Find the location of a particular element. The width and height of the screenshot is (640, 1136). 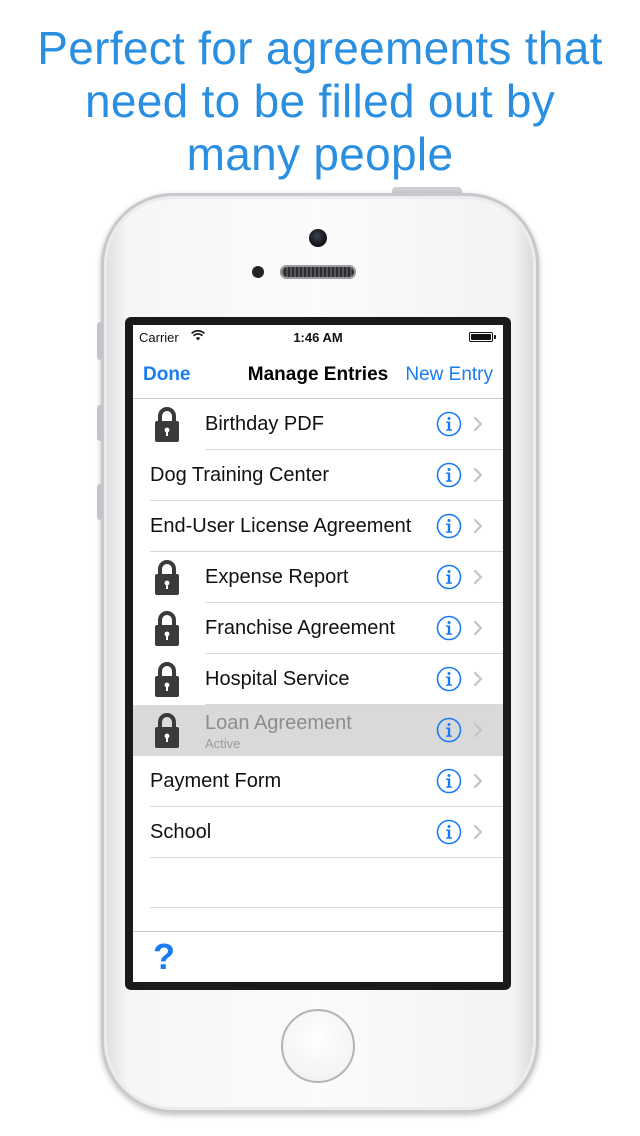

entry-label: Franchise Agreement is located at coordinates (300, 628).